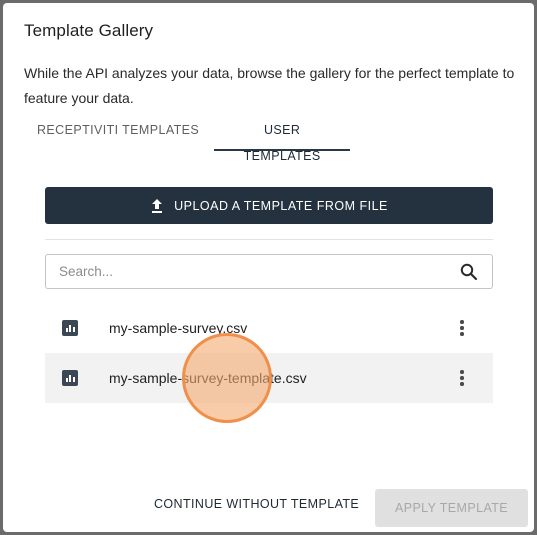 The width and height of the screenshot is (537, 535). What do you see at coordinates (157, 206) in the screenshot?
I see `upload-icon` at bounding box center [157, 206].